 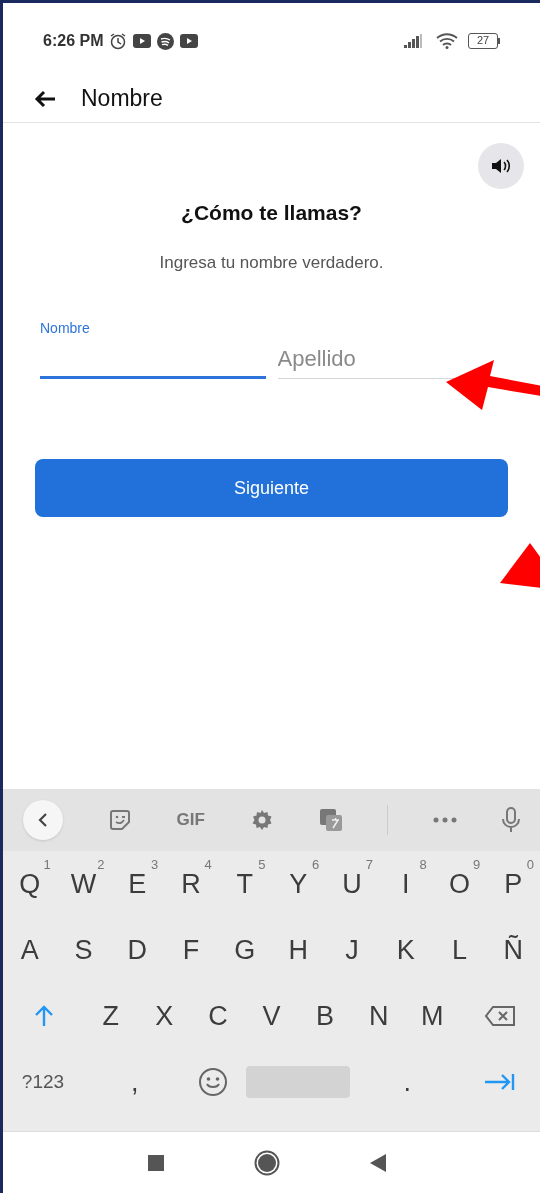 What do you see at coordinates (499, 1082) in the screenshot?
I see `tab-arrow-icon` at bounding box center [499, 1082].